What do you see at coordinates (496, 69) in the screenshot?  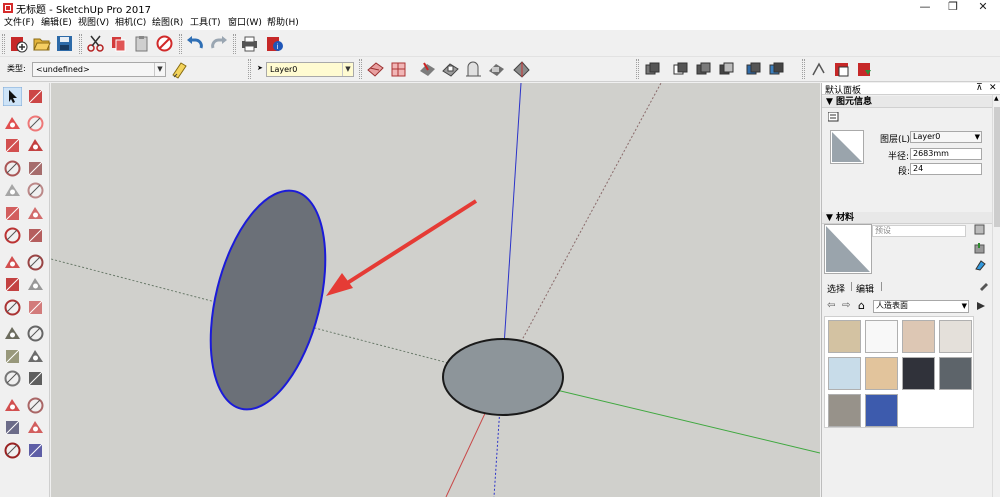 I see `camera-icon` at bounding box center [496, 69].